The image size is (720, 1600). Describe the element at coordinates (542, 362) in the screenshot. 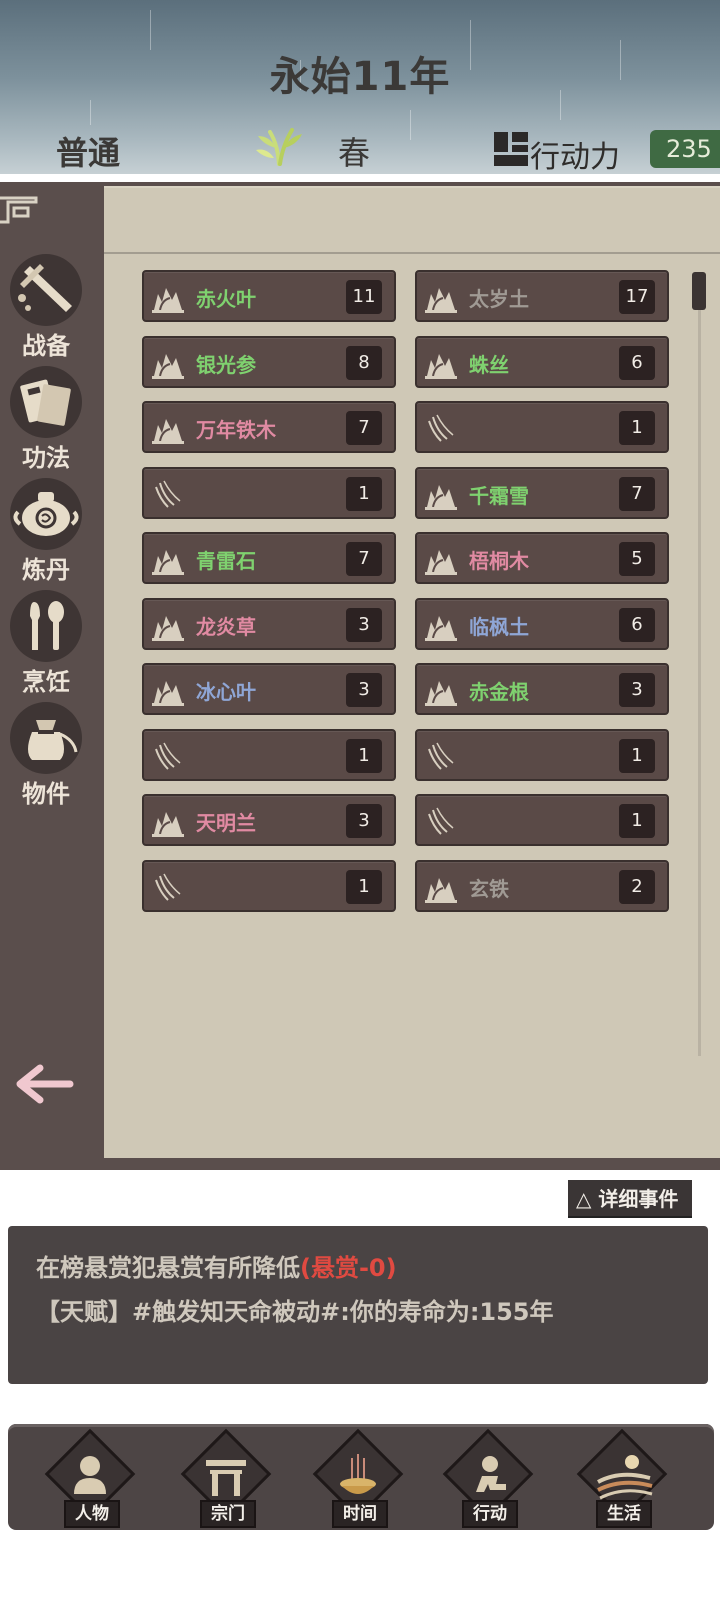

I see `material-card: 蛛丝 6` at that location.